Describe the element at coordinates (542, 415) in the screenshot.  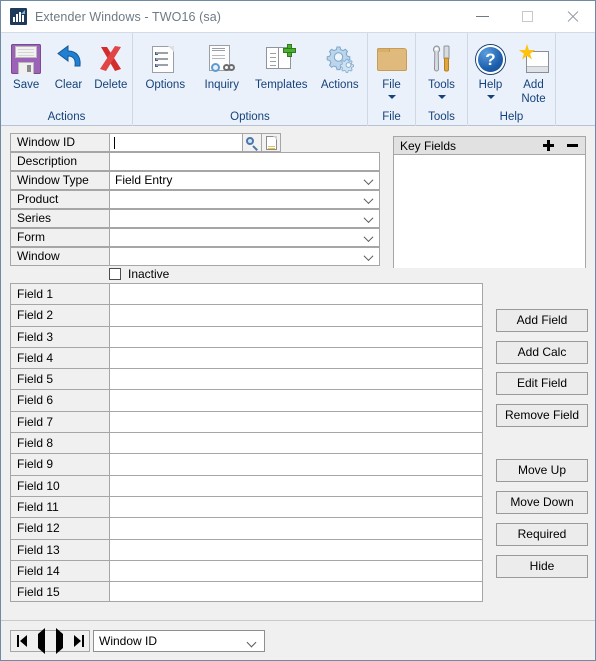
I see `remove-field-button: Remove Field` at that location.